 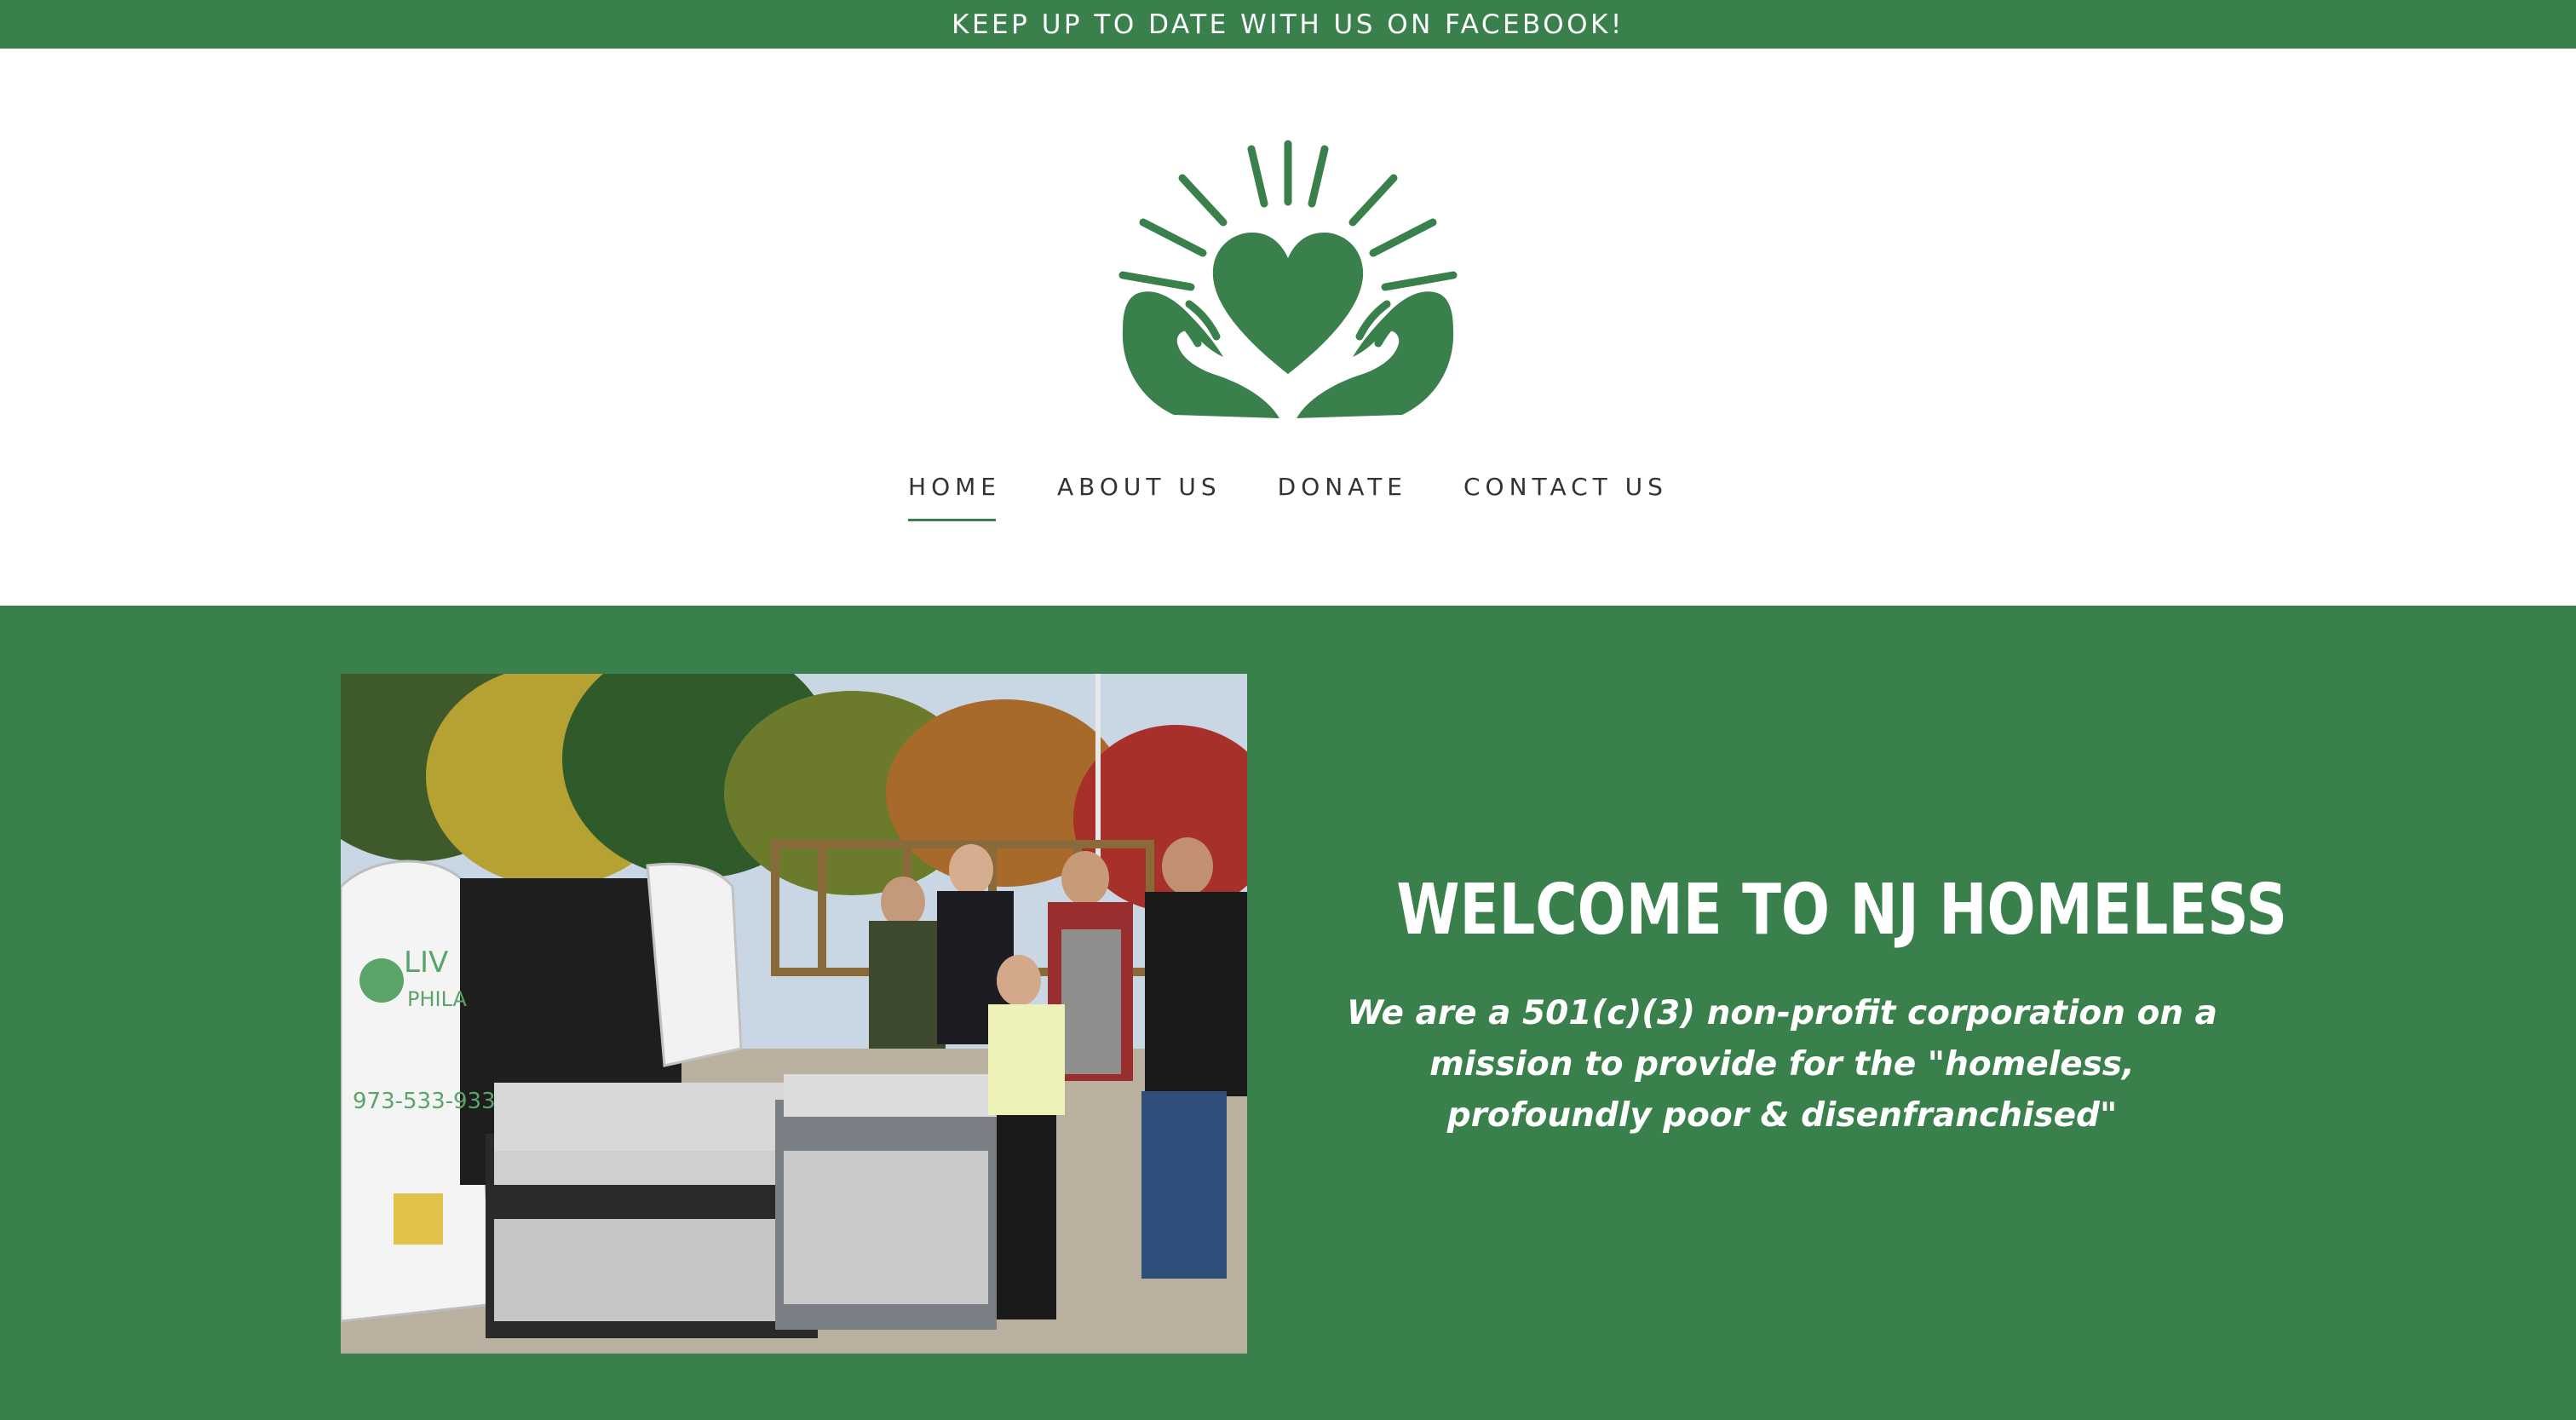 I want to click on van-logo-text: LIV, so click(x=426, y=963).